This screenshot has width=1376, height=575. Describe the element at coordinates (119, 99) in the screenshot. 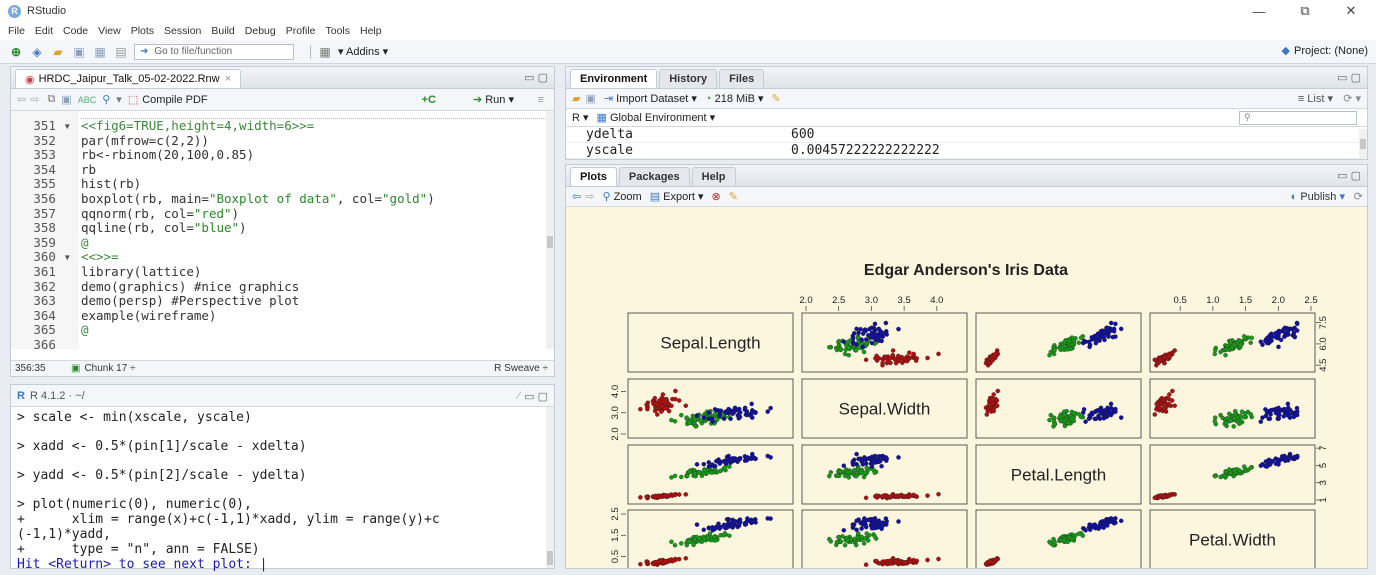

I see `code-tools-icon: ▾` at that location.